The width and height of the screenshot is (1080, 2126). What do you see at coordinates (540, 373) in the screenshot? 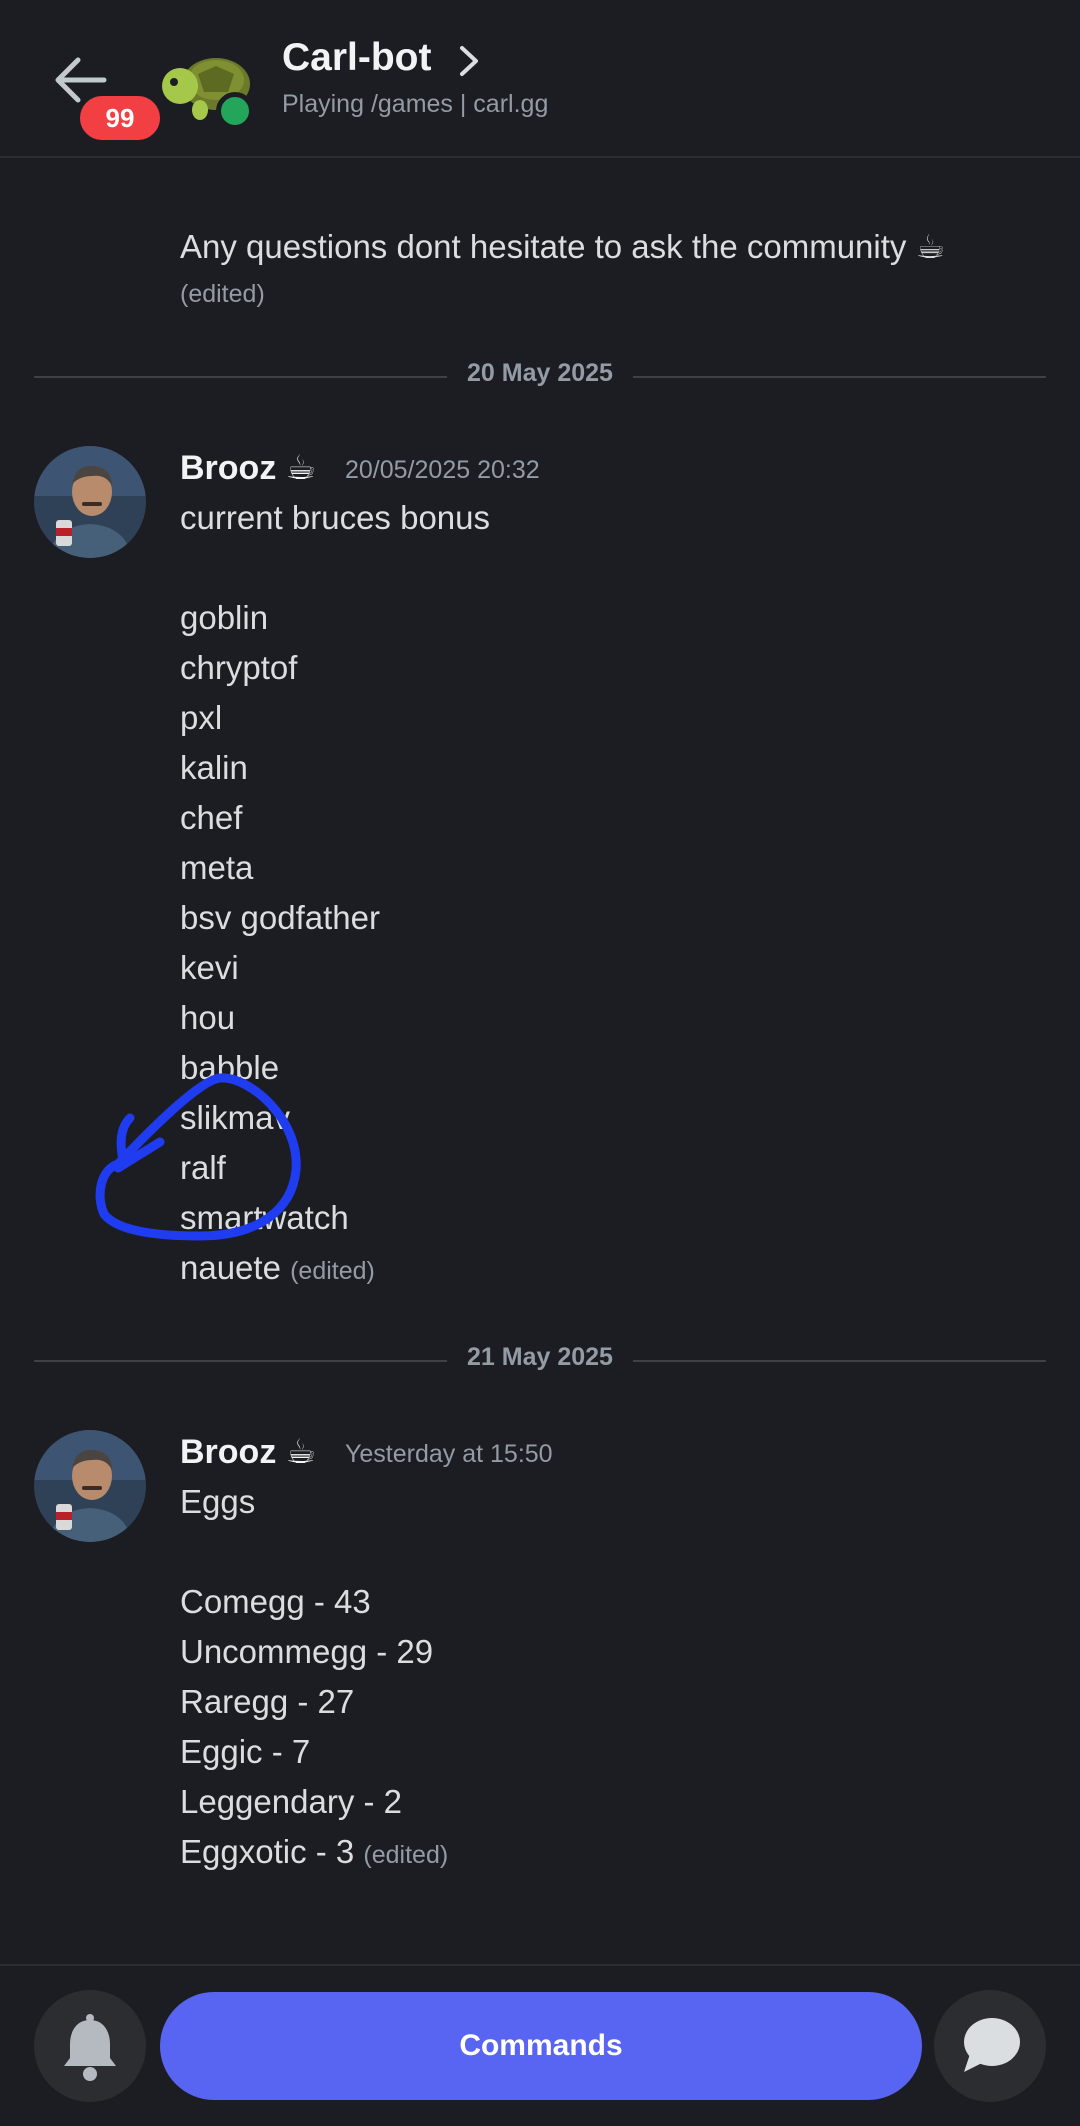
I see `day-divider-label: 20 May 2025` at bounding box center [540, 373].